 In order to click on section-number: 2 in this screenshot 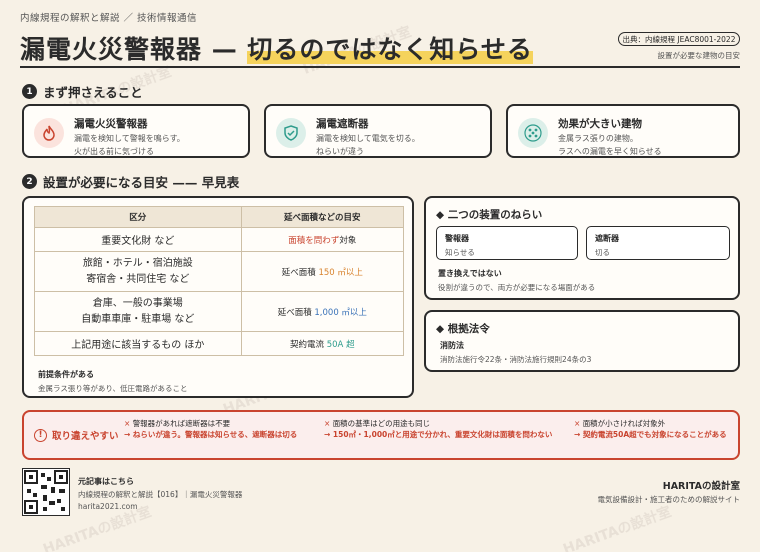, I will do `click(29, 181)`.